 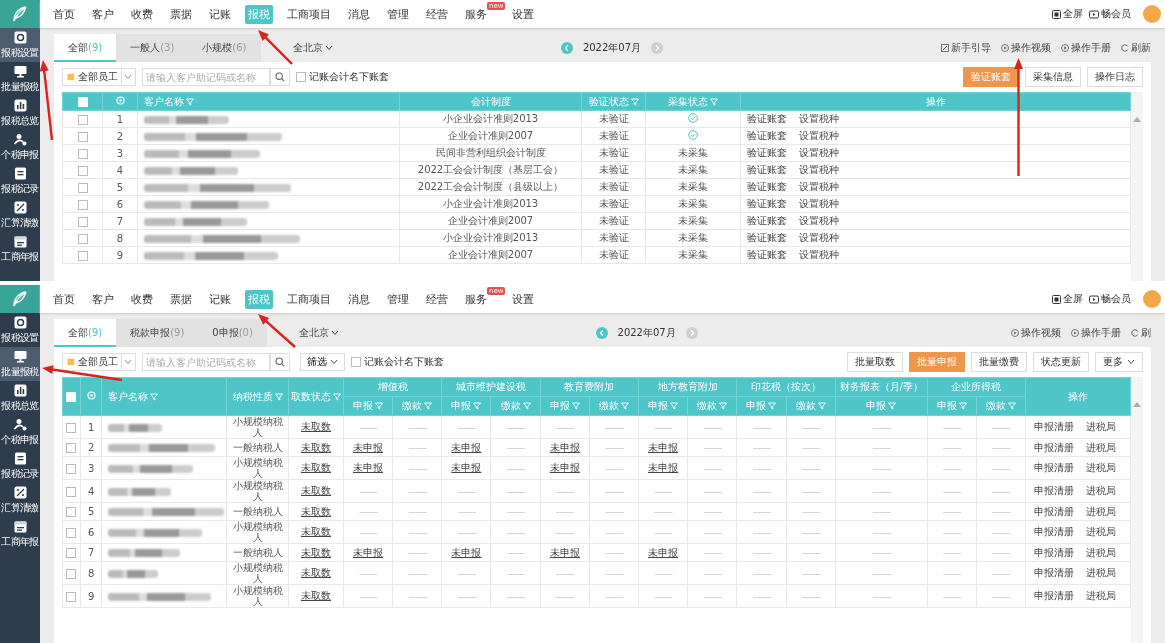 I want to click on sidebar-item: 个税申报, so click(x=20, y=147).